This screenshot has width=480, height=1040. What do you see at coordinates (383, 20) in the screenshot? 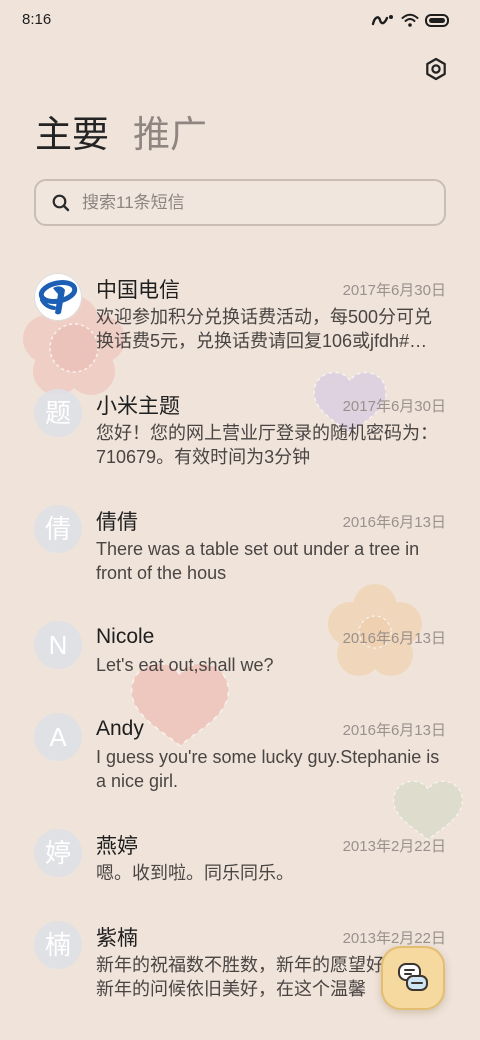
I see `signal-icon` at bounding box center [383, 20].